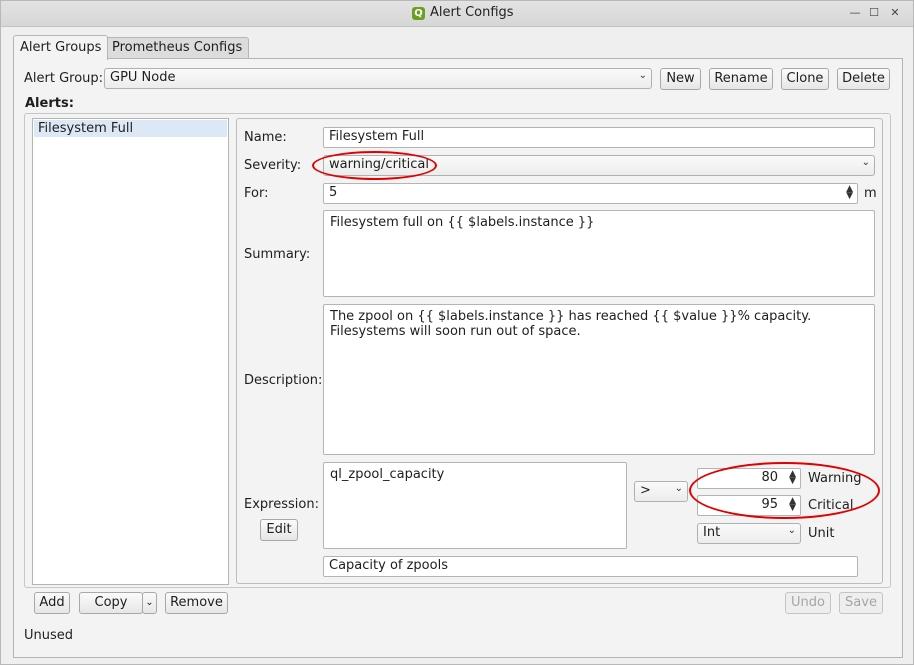 Image resolution: width=914 pixels, height=665 pixels. What do you see at coordinates (855, 13) in the screenshot?
I see `minimize-icon: —` at bounding box center [855, 13].